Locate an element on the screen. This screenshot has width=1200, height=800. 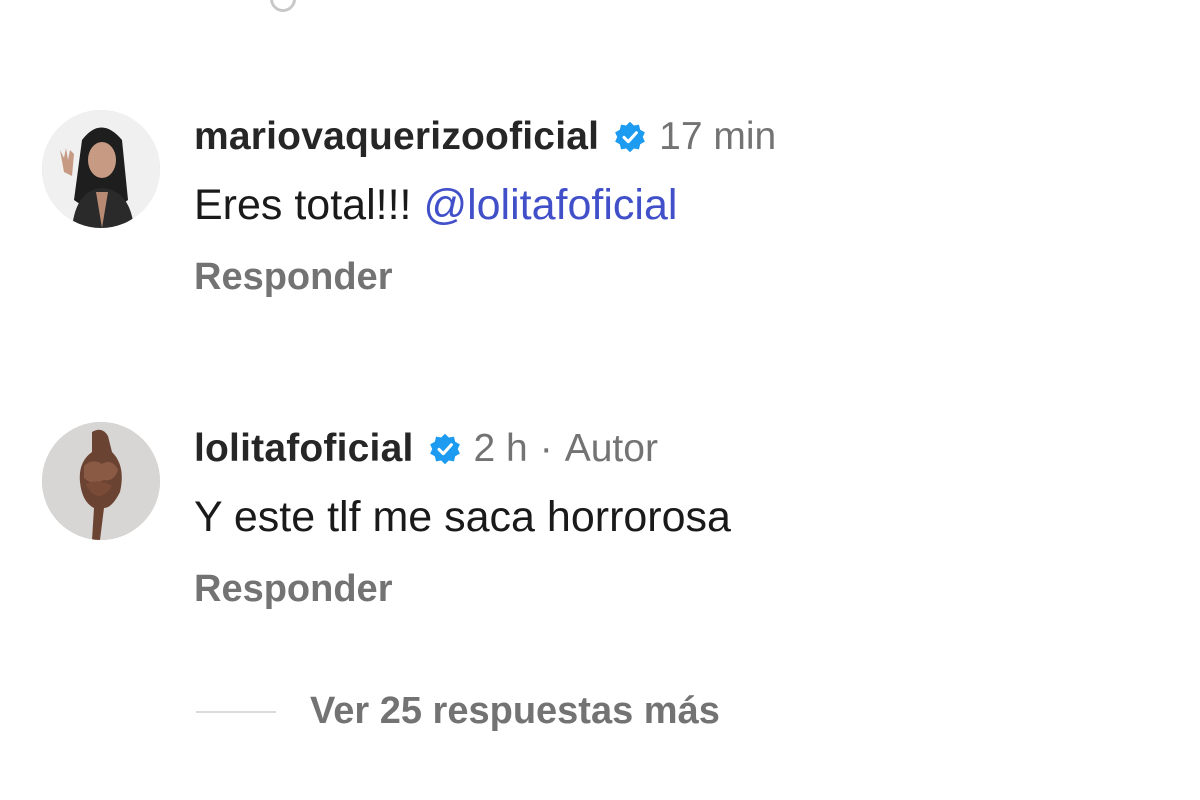
mention-link: @lolitafoficial is located at coordinates (550, 205).